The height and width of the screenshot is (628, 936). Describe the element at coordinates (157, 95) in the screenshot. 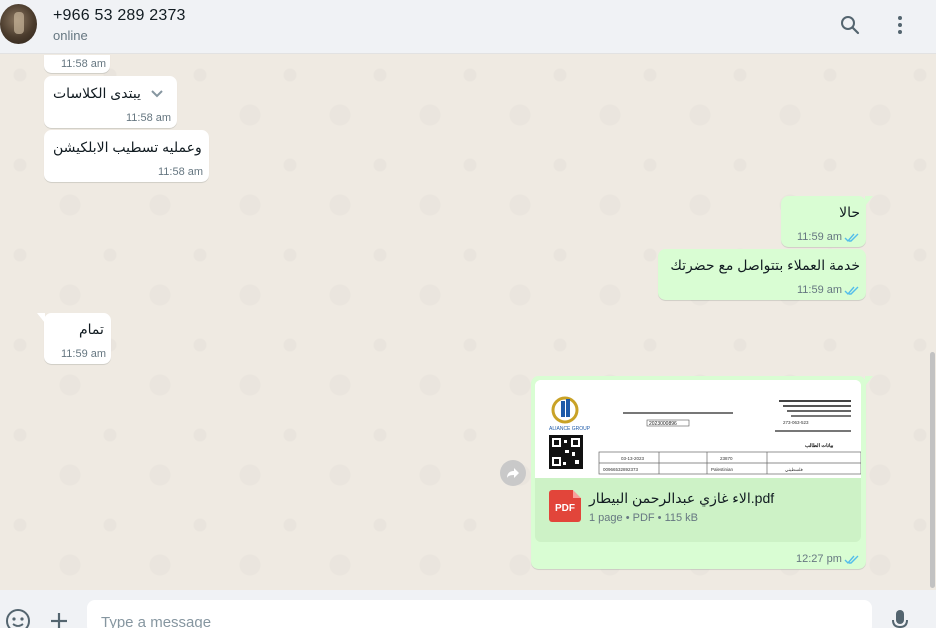

I see `chevron-down-icon` at that location.